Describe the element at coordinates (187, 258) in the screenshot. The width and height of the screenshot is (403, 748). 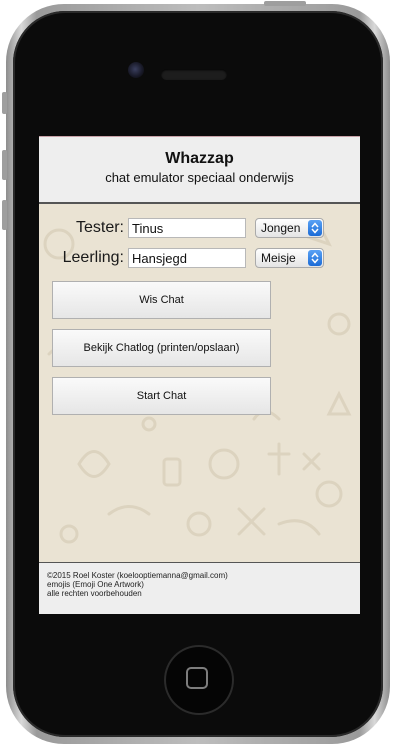
I see `student-name-input` at that location.